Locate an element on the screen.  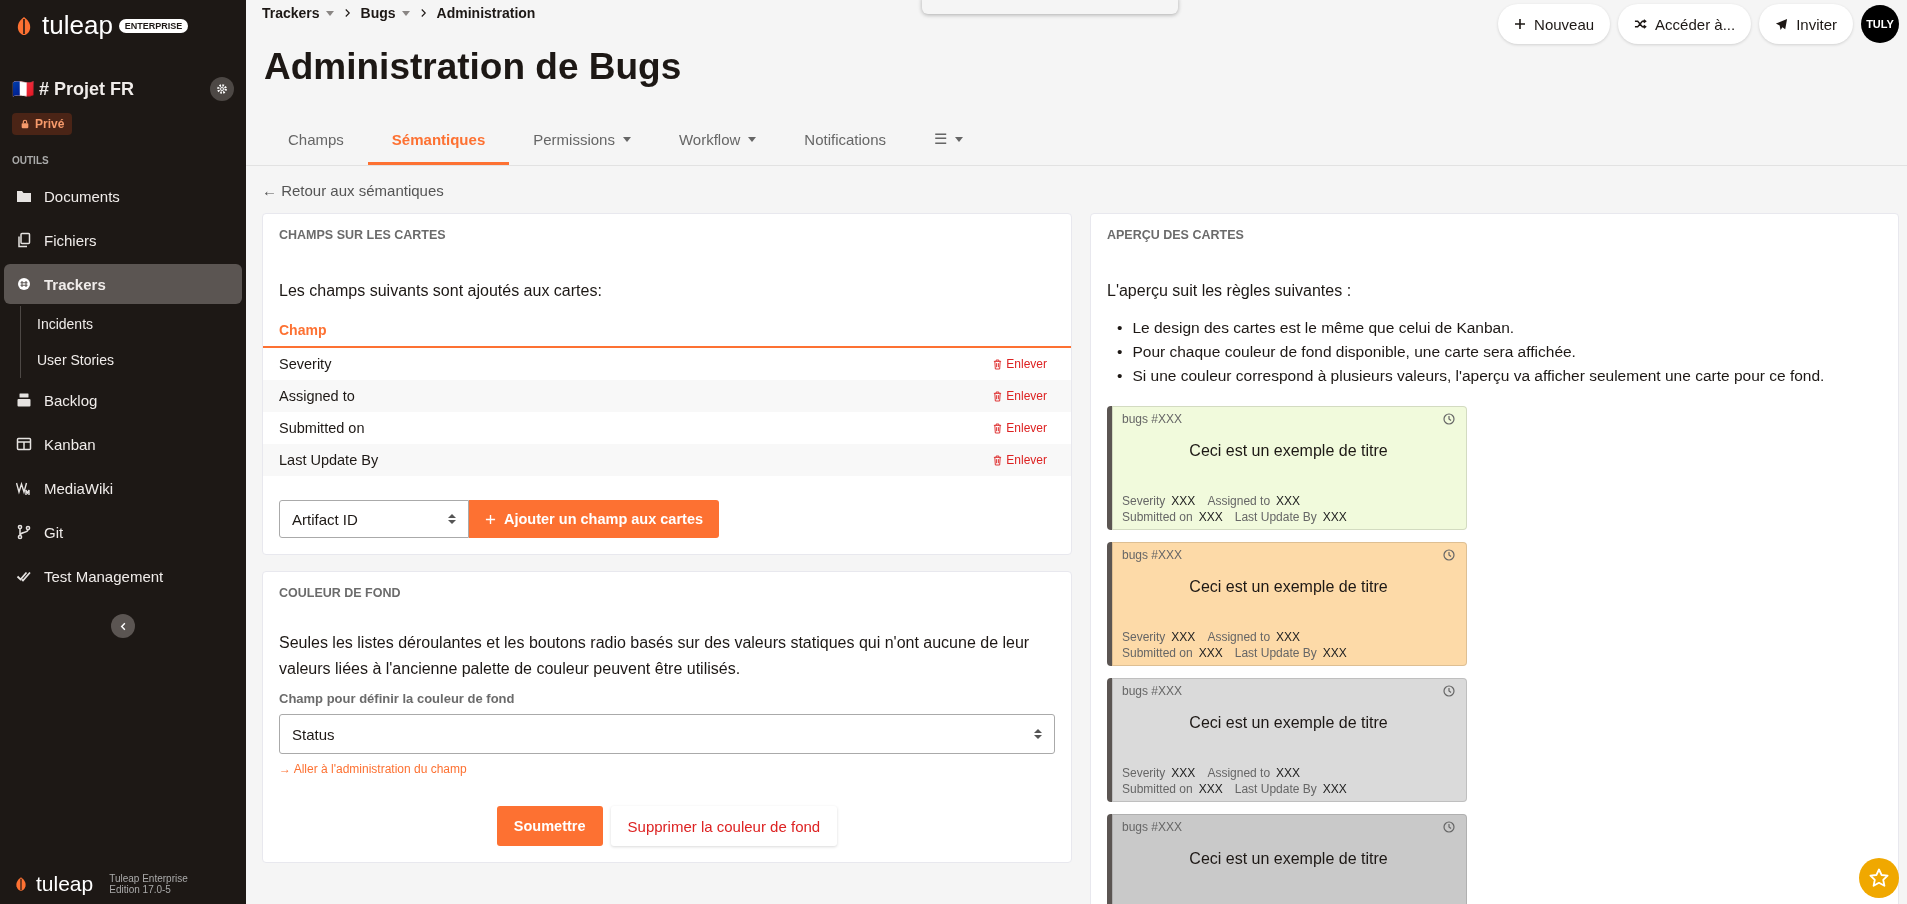
tab: Permissions is located at coordinates (582, 140).